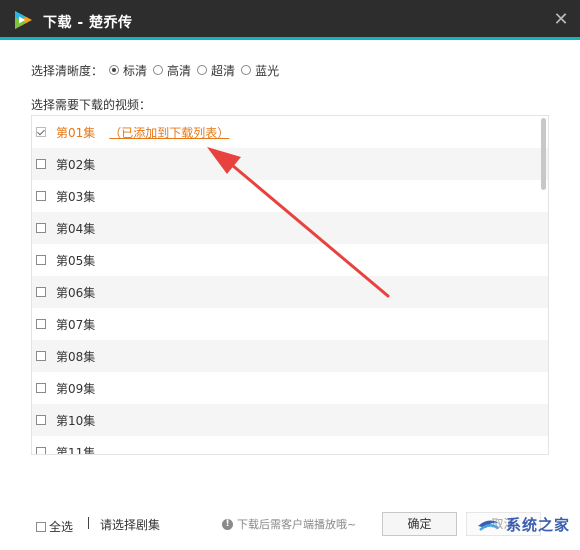 Image resolution: width=580 pixels, height=550 pixels. What do you see at coordinates (290, 292) in the screenshot?
I see `episode-row: 第06集` at bounding box center [290, 292].